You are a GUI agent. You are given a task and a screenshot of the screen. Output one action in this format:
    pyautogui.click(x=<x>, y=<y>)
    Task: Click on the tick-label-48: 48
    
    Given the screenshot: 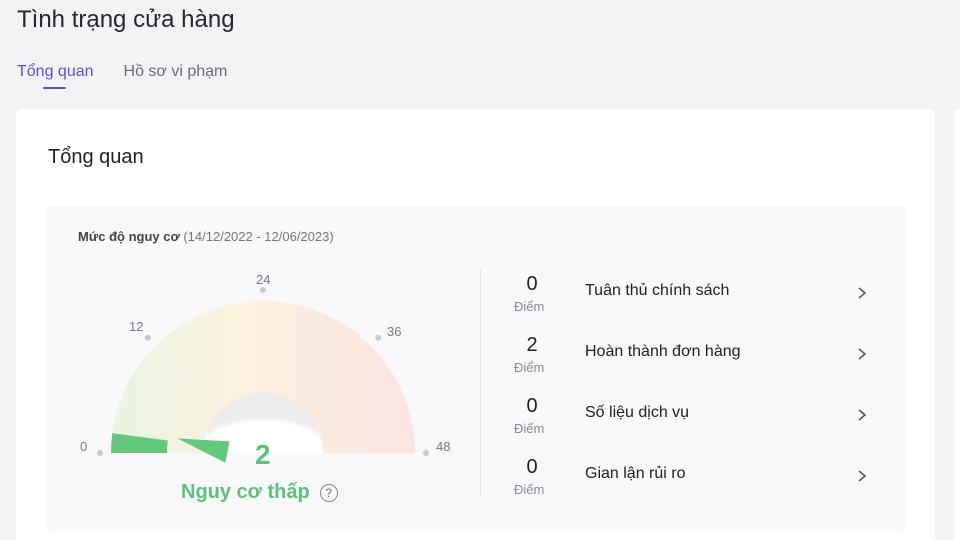 What is the action you would take?
    pyautogui.click(x=443, y=446)
    